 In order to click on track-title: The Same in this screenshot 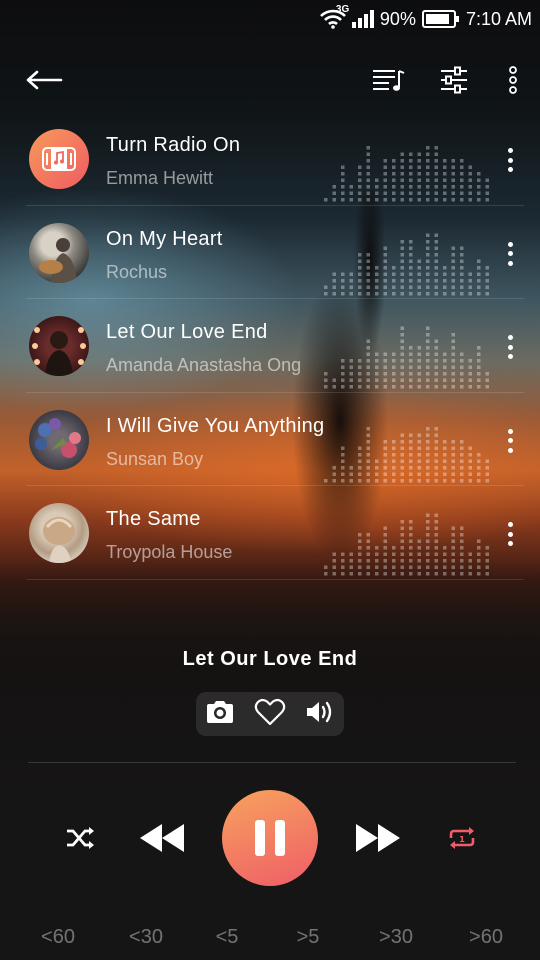, I will do `click(153, 519)`.